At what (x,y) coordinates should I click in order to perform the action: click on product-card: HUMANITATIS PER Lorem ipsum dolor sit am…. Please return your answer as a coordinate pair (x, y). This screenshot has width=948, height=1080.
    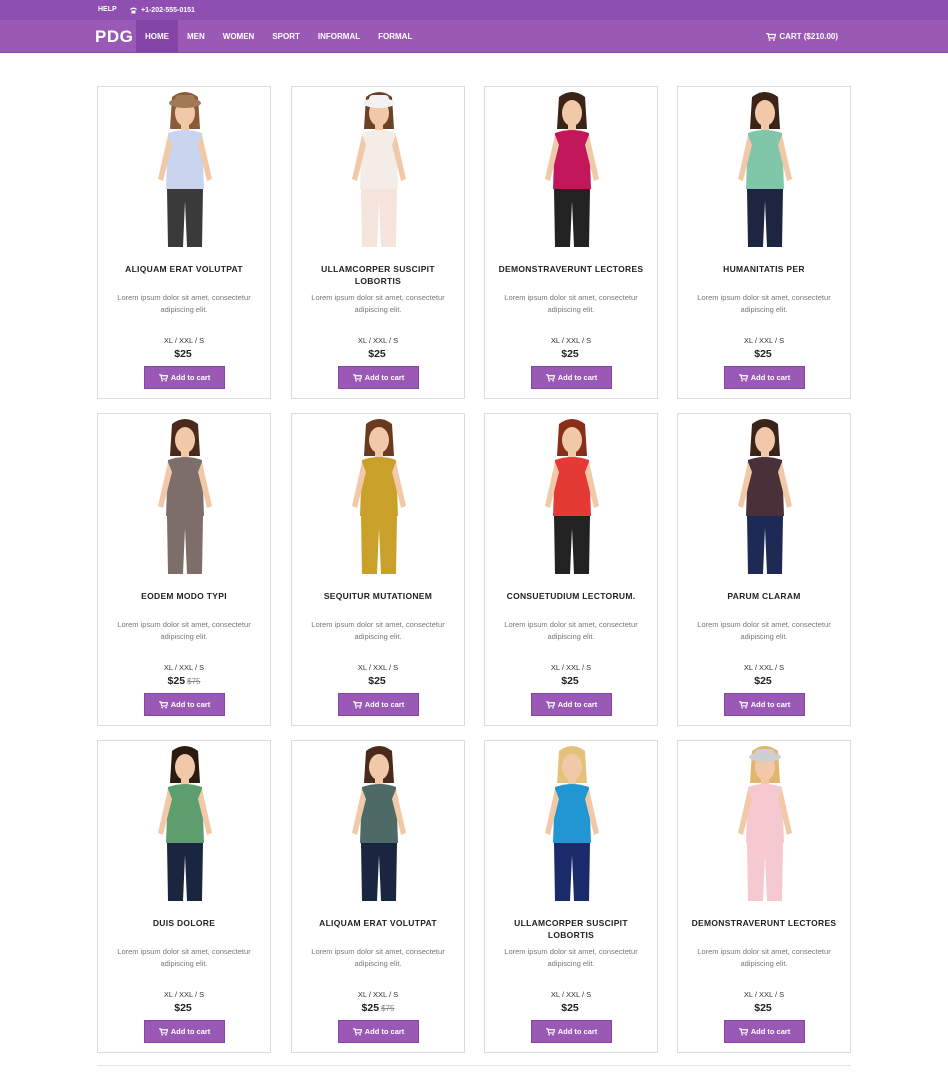
    Looking at the image, I should click on (764, 242).